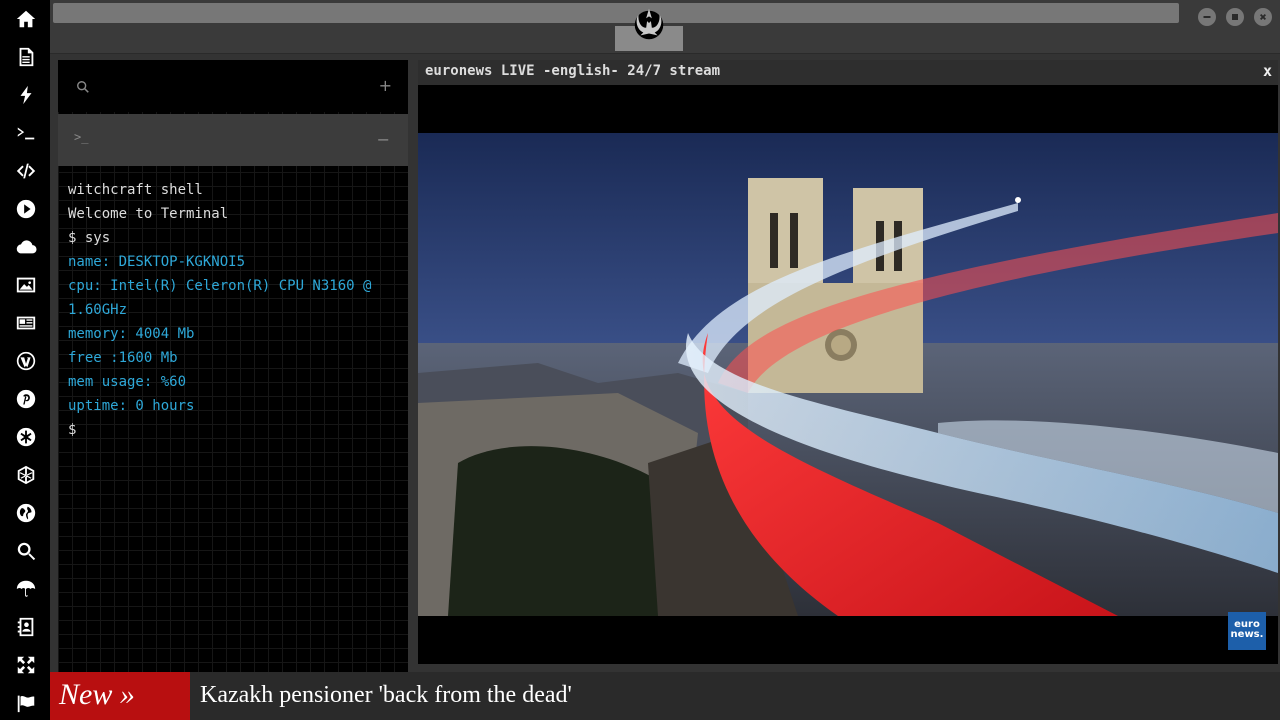 Image resolution: width=1280 pixels, height=720 pixels. I want to click on umbrella-icon, so click(26, 589).